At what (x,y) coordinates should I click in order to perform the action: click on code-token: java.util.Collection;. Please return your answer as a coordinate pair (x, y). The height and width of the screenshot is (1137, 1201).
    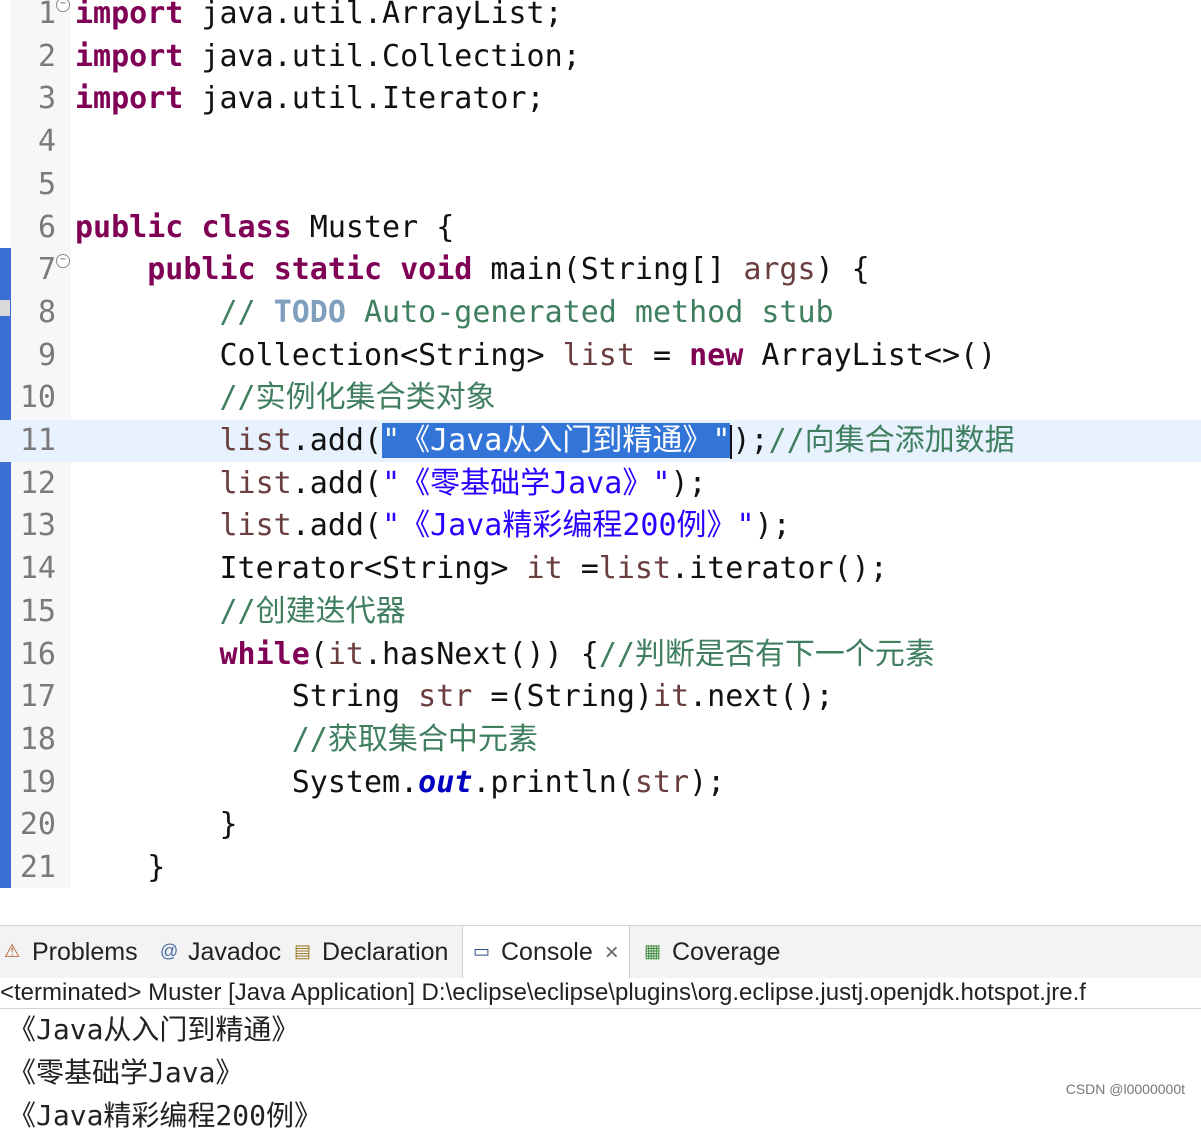
    Looking at the image, I should click on (382, 56).